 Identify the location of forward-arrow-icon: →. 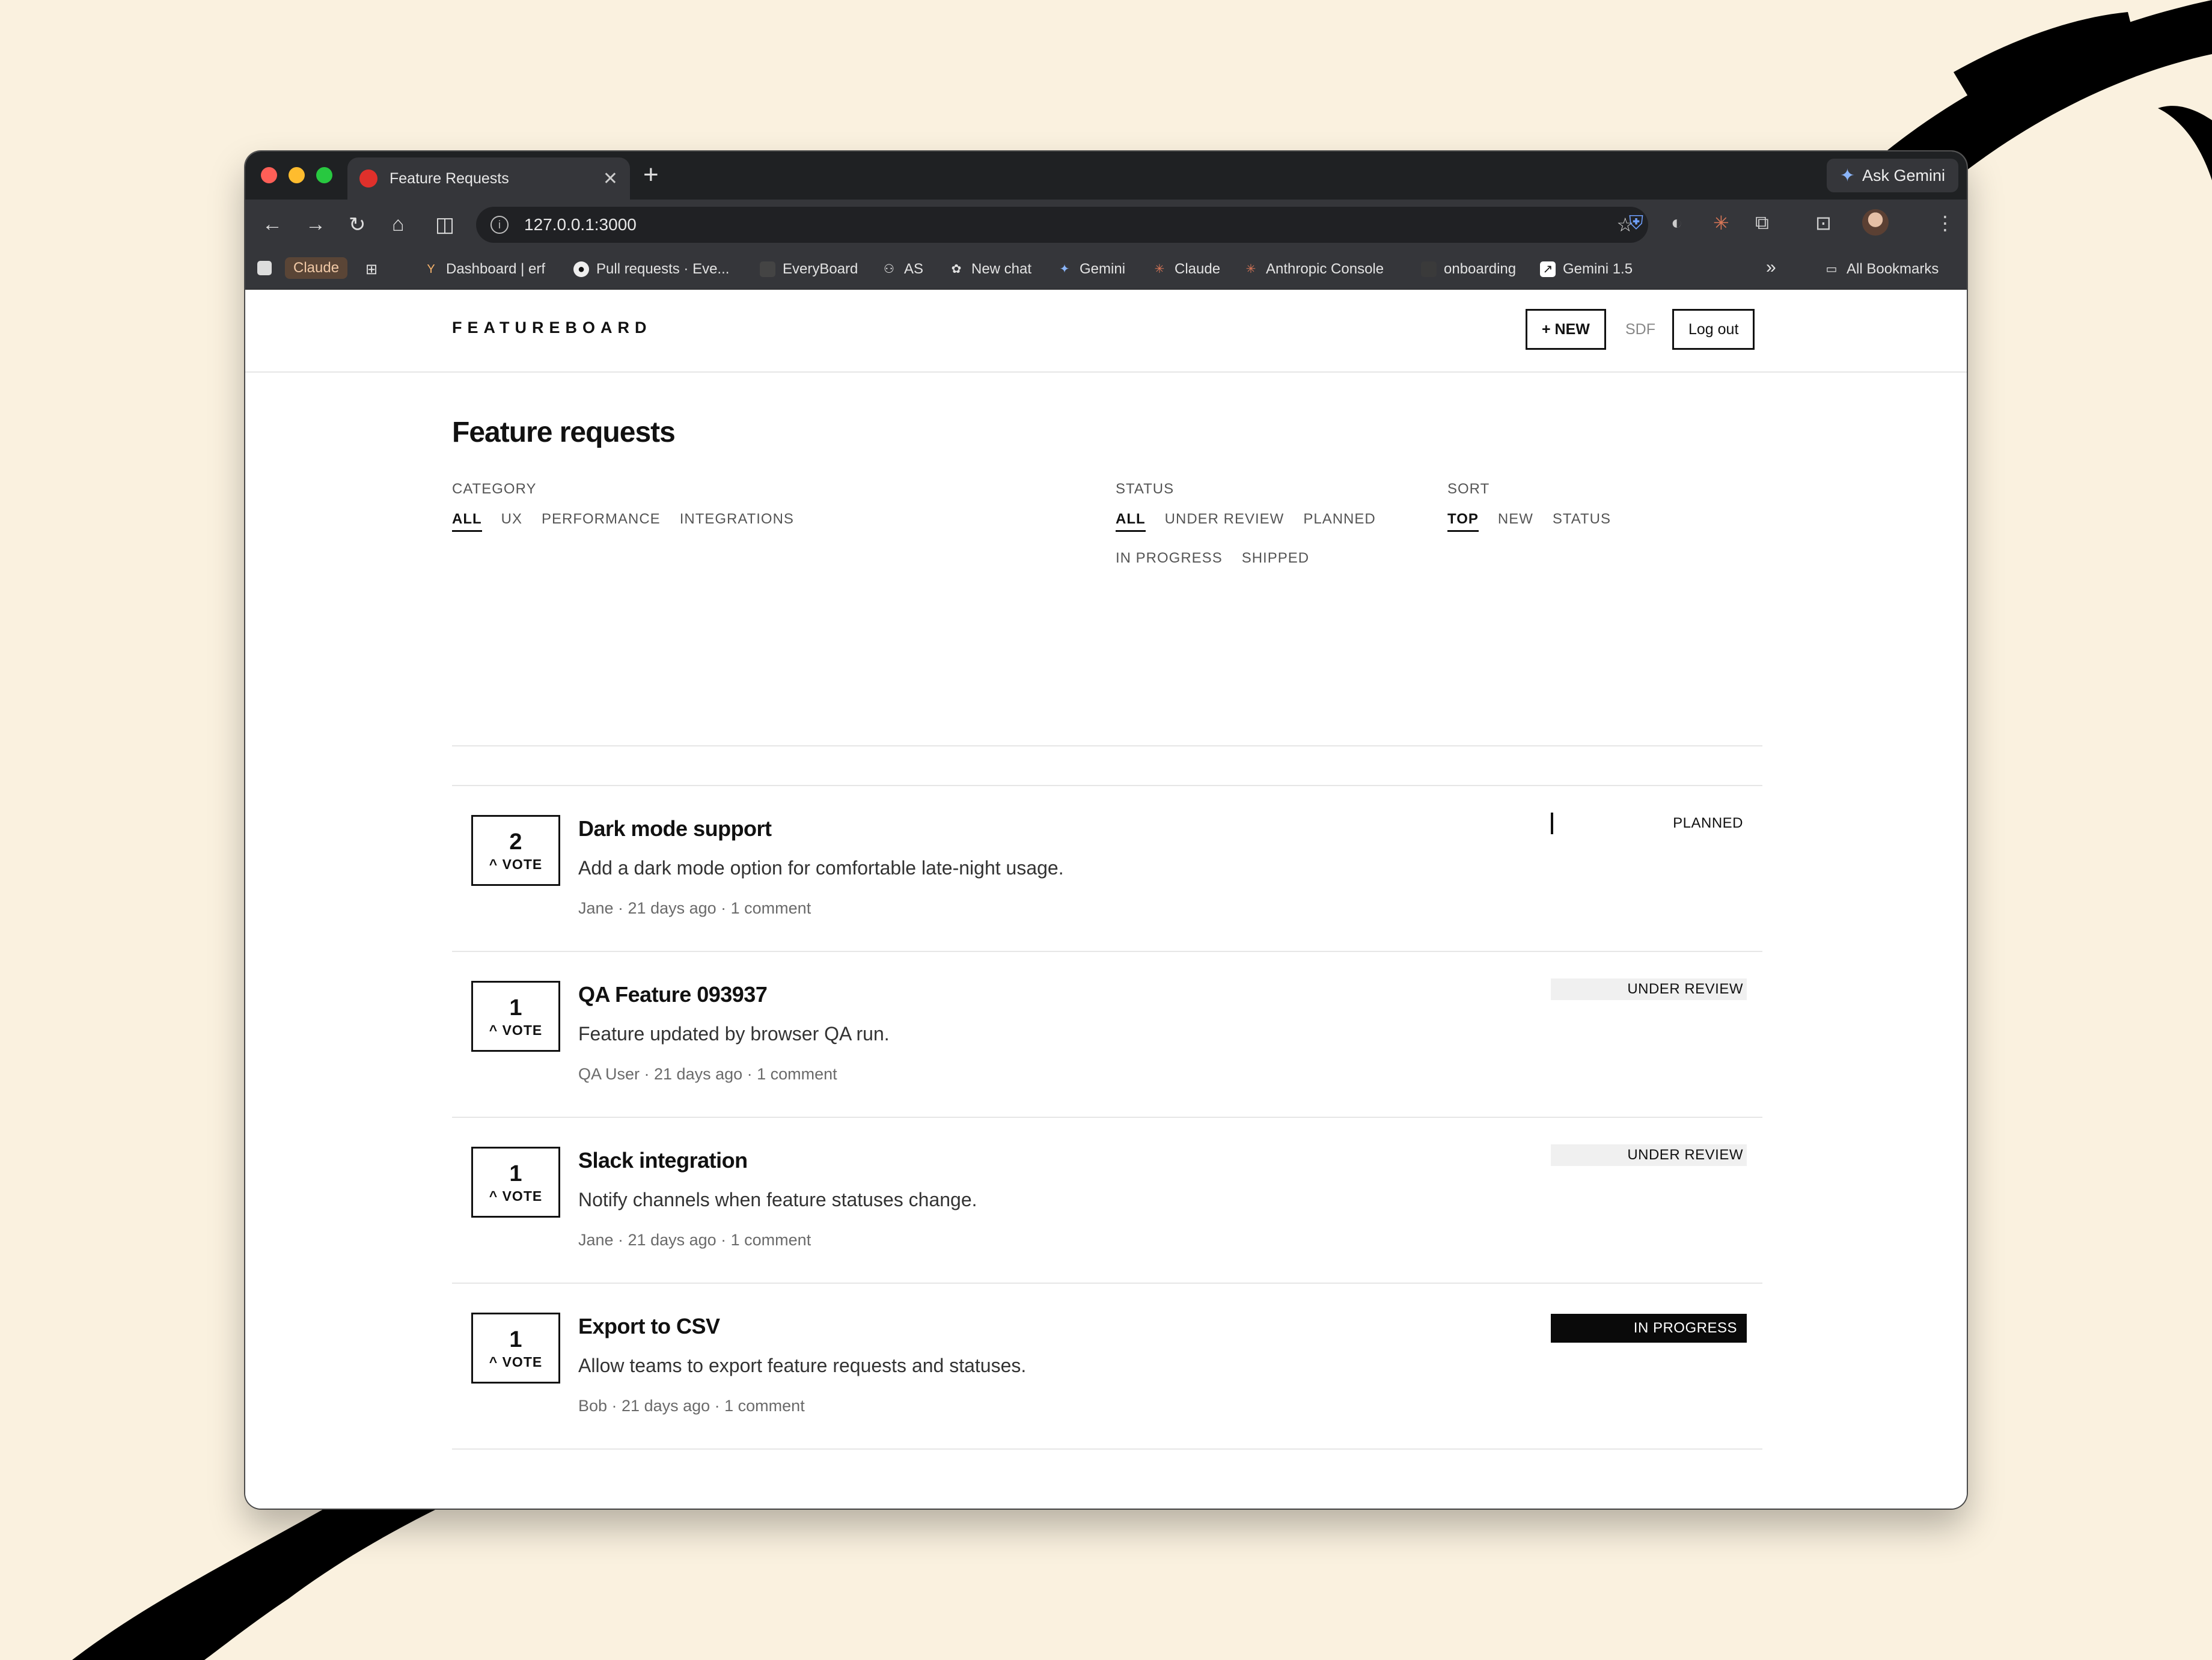
(315, 224).